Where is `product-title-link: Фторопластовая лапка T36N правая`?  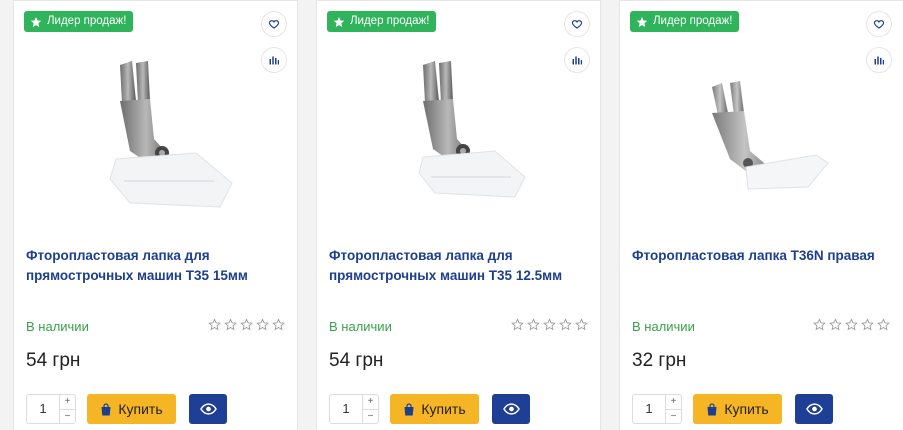
product-title-link: Фторопластовая лапка T36N правая is located at coordinates (762, 256).